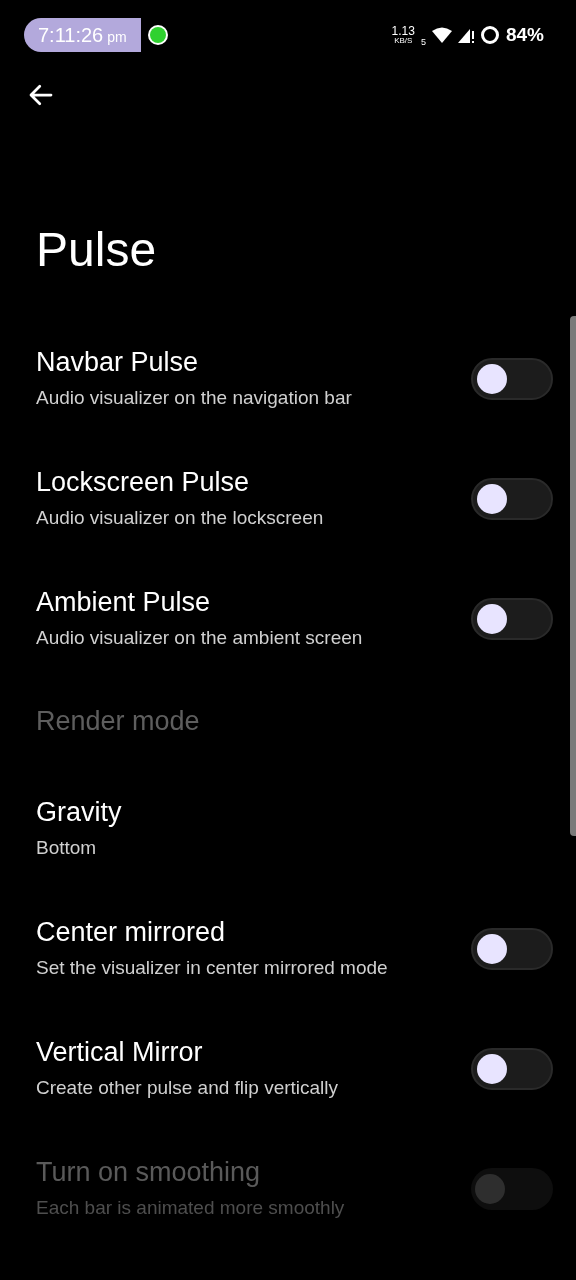 This screenshot has height=1280, width=576. I want to click on ampm-text: pm, so click(117, 37).